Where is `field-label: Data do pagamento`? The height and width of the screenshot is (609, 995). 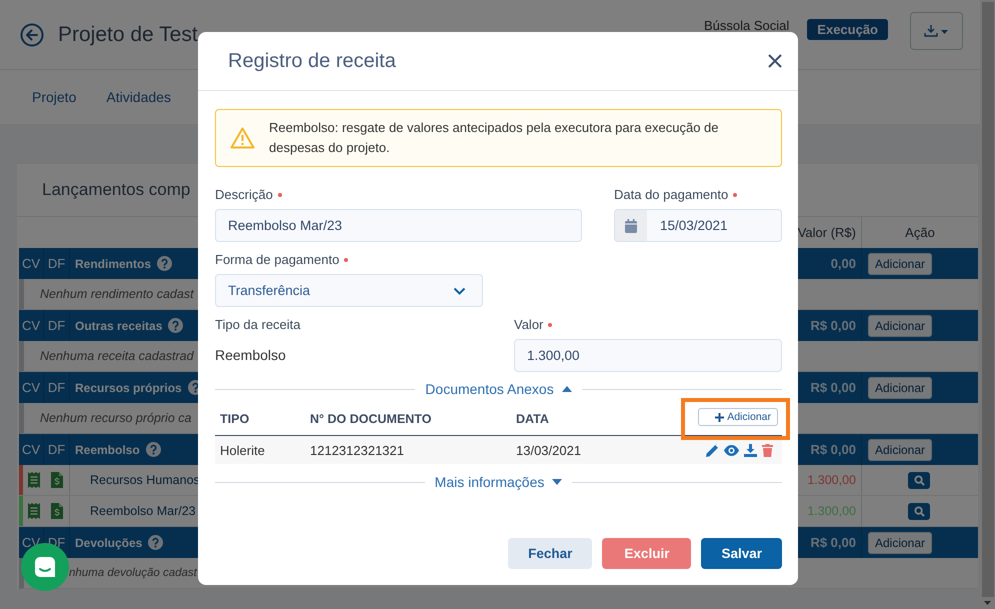
field-label: Data do pagamento is located at coordinates (698, 194).